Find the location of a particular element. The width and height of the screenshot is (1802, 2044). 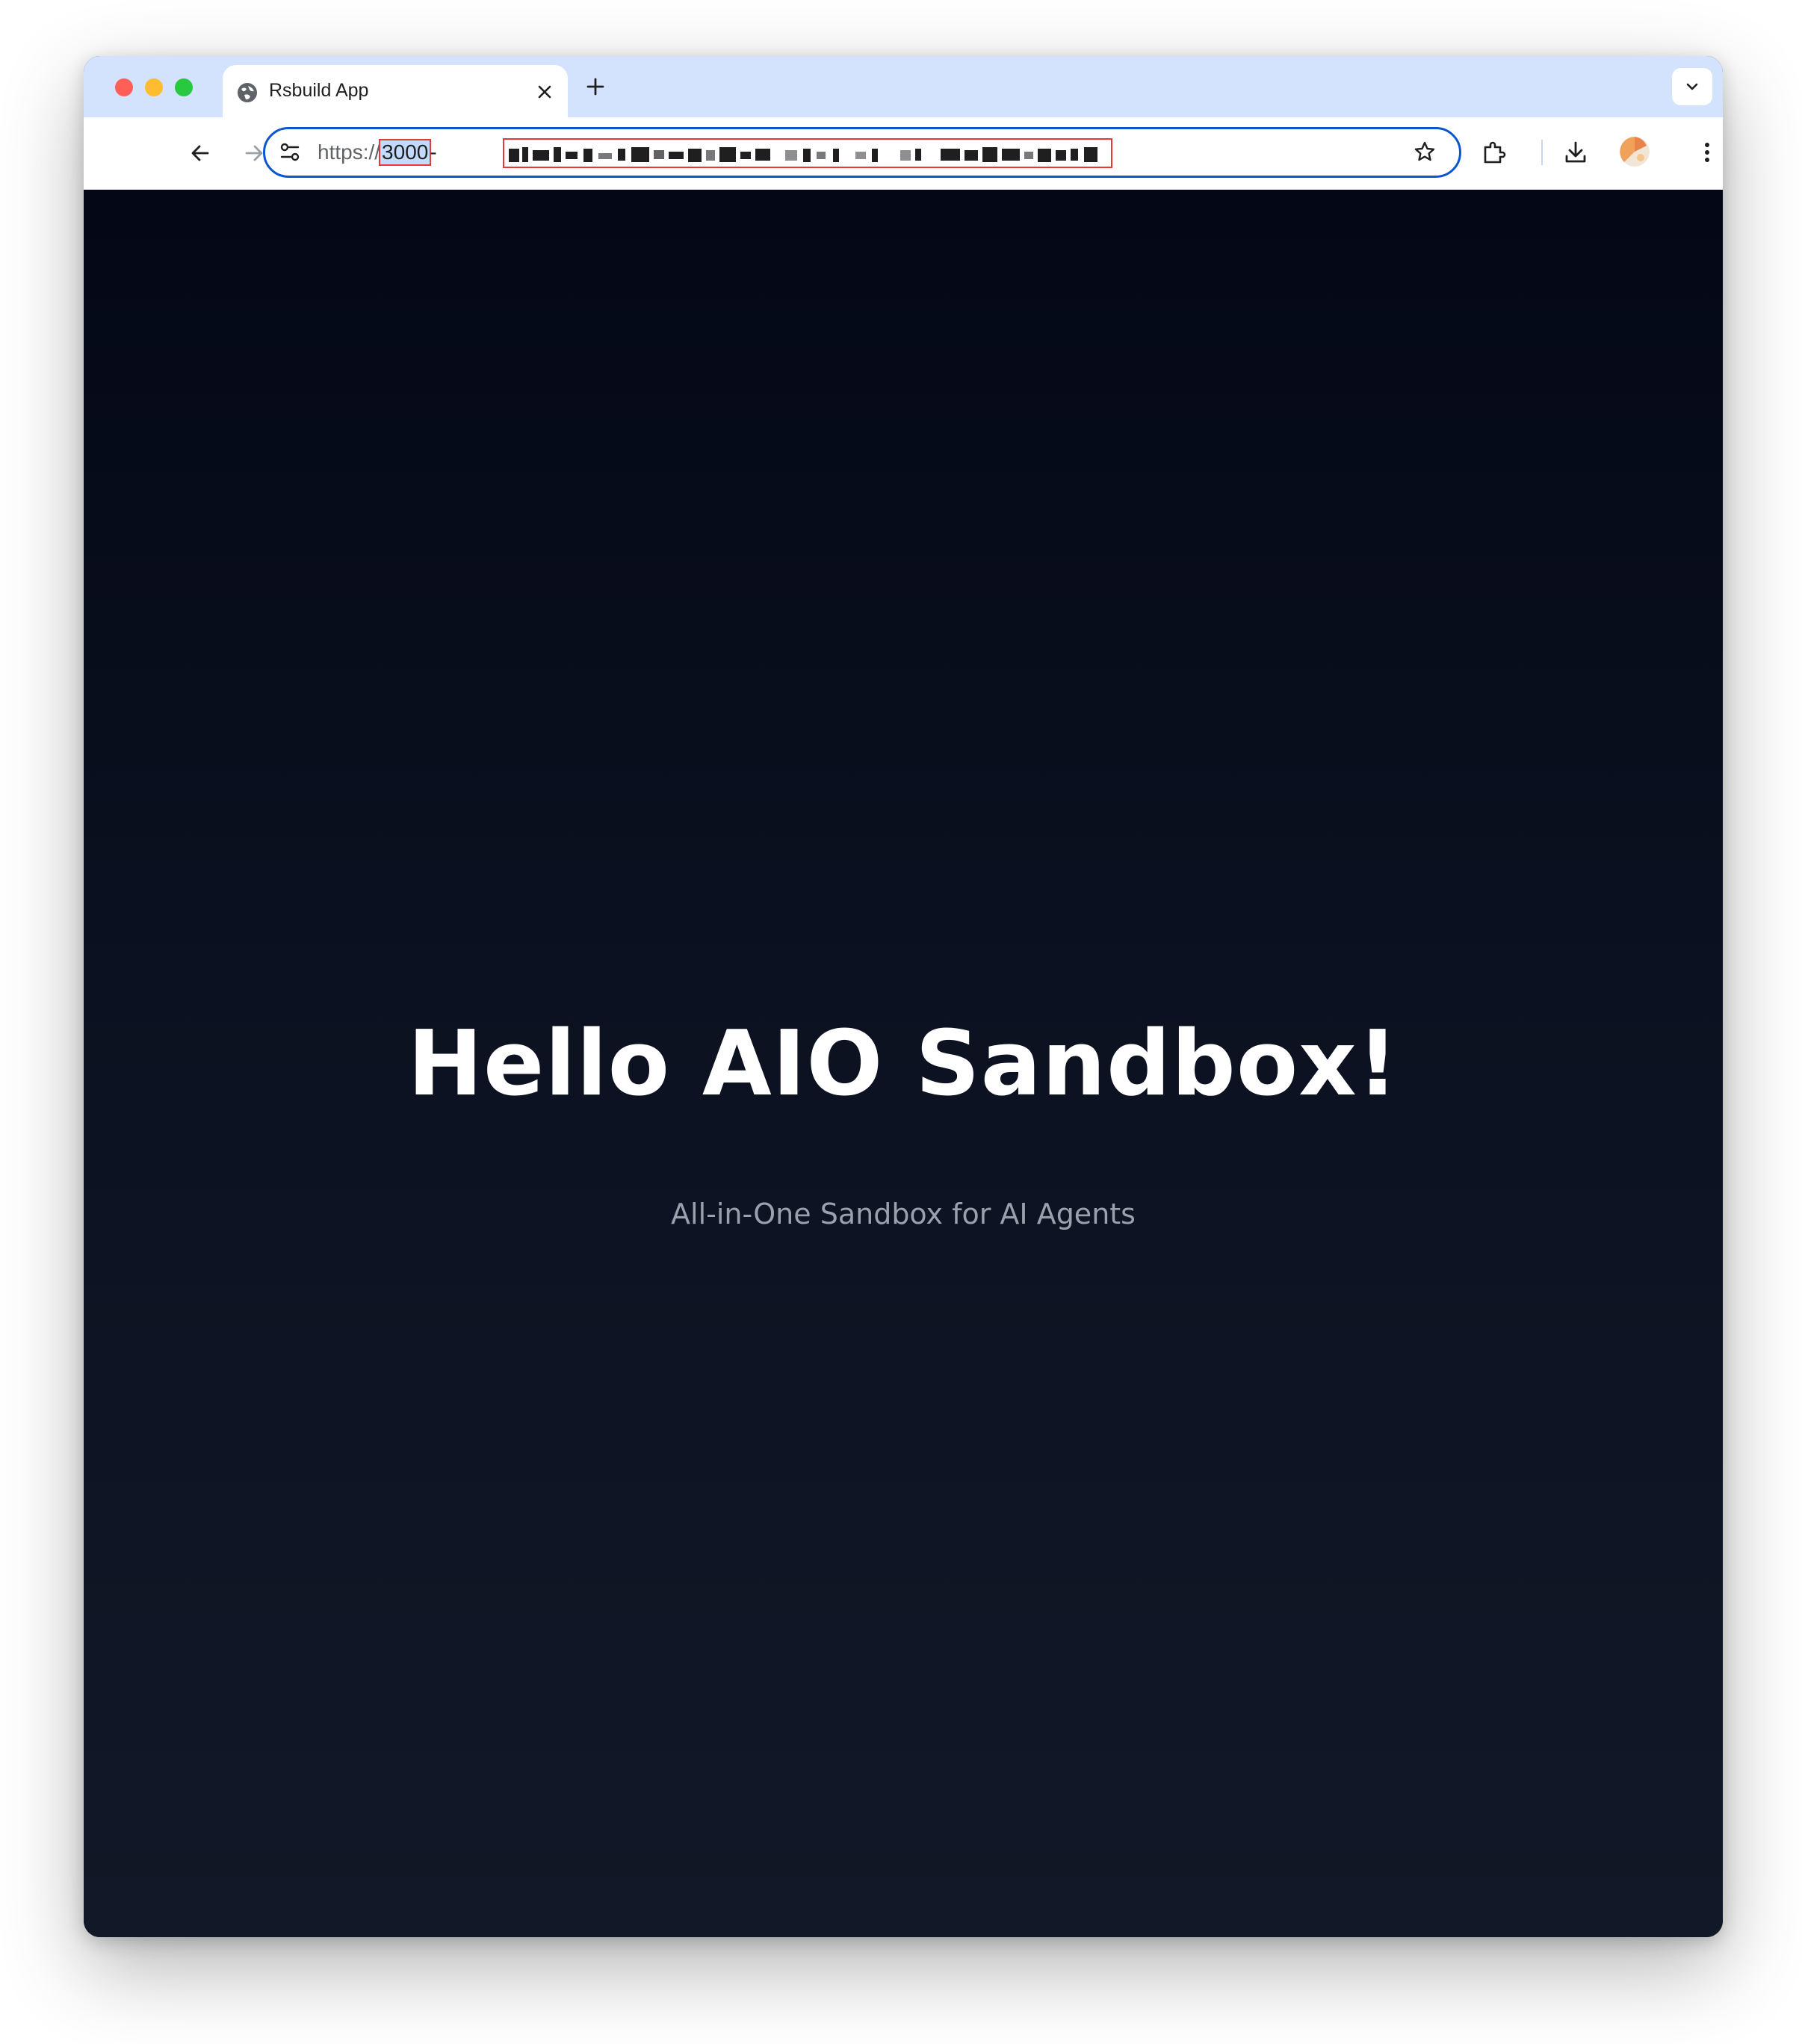

toolbar-divider is located at coordinates (1542, 152).